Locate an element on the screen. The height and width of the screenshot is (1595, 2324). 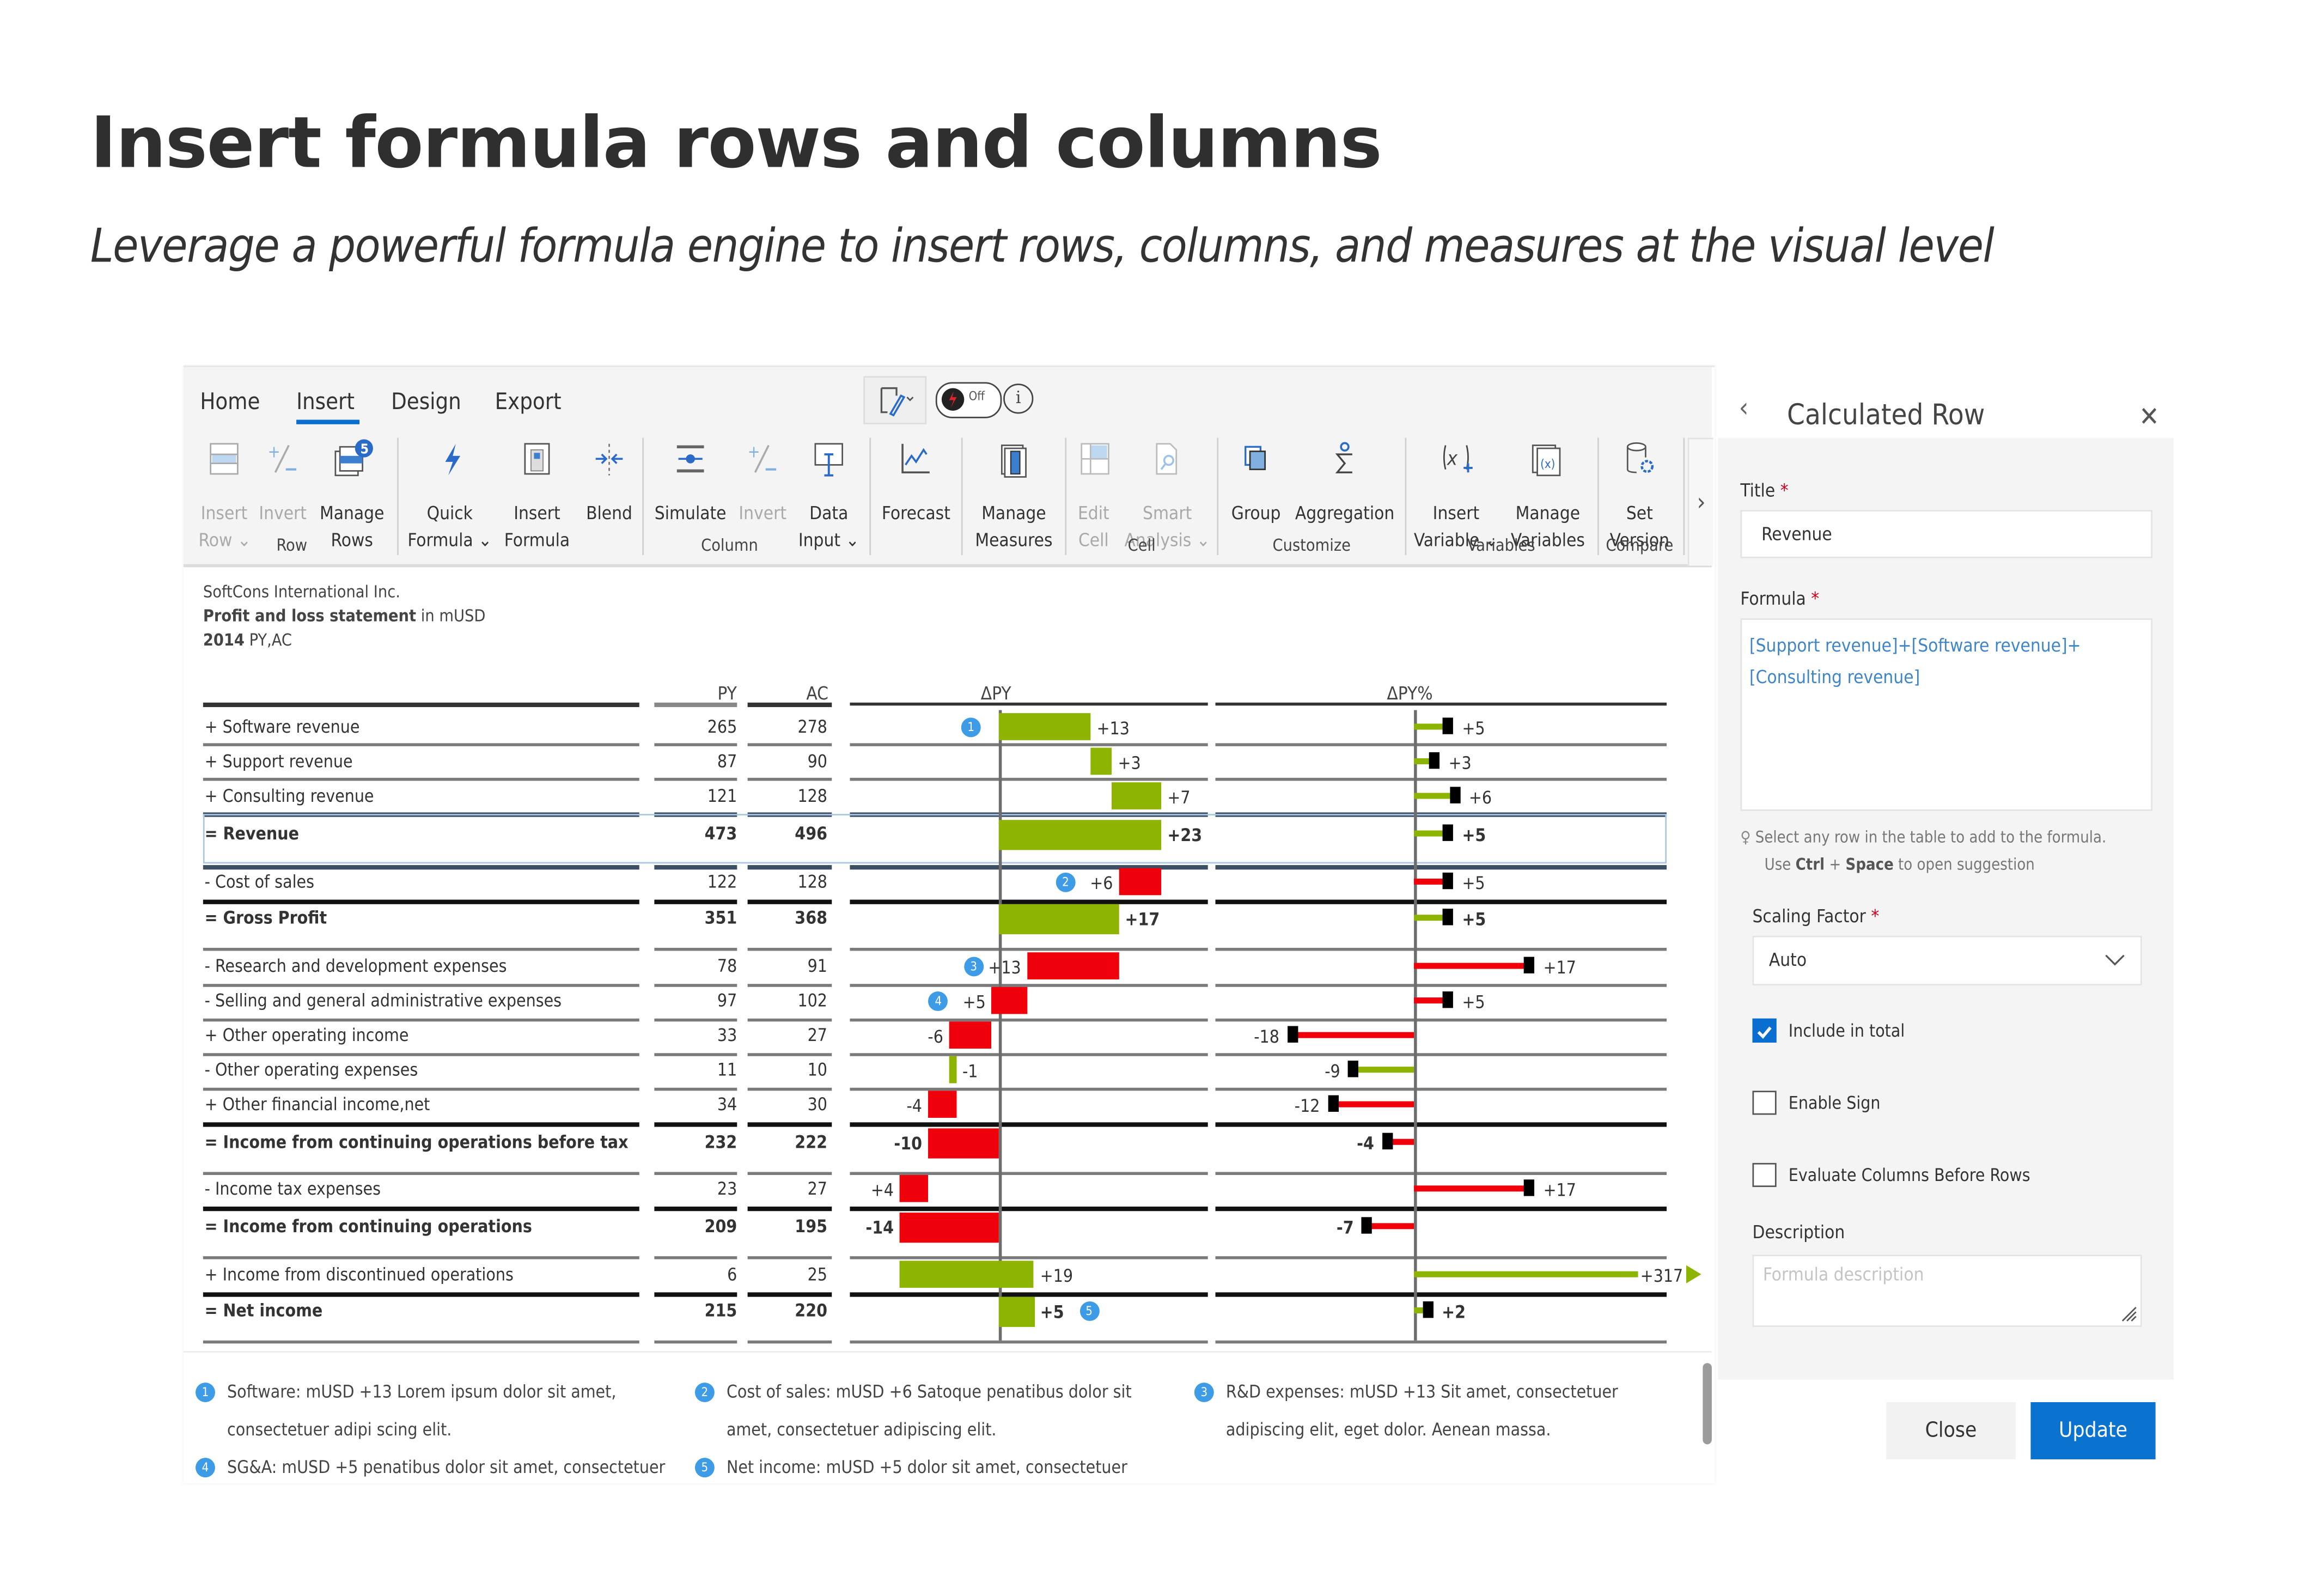
dpy-label: +4 is located at coordinates (882, 1190).